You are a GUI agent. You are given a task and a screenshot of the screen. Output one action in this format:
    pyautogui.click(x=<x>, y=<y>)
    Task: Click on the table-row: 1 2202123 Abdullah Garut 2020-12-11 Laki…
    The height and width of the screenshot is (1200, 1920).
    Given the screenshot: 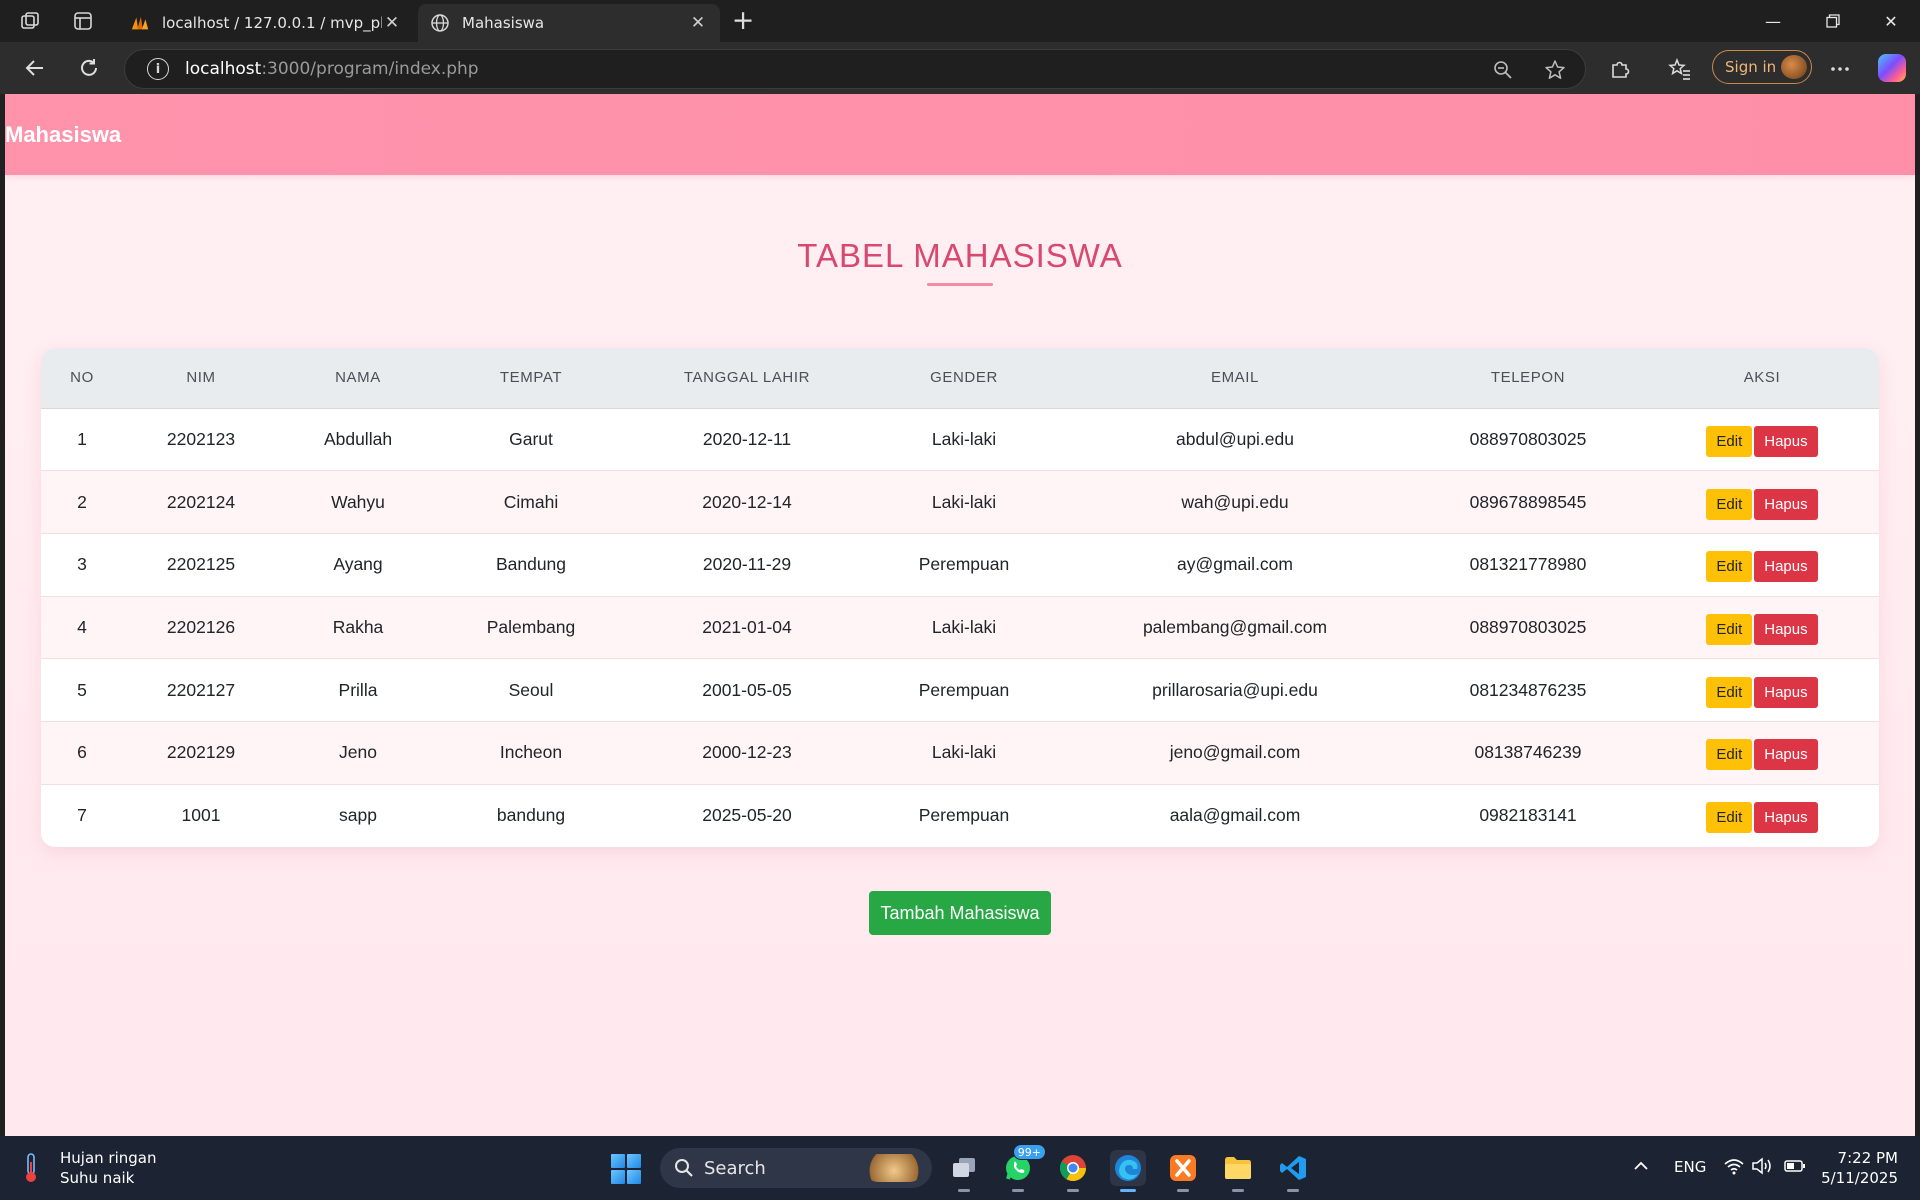 What is the action you would take?
    pyautogui.click(x=960, y=439)
    